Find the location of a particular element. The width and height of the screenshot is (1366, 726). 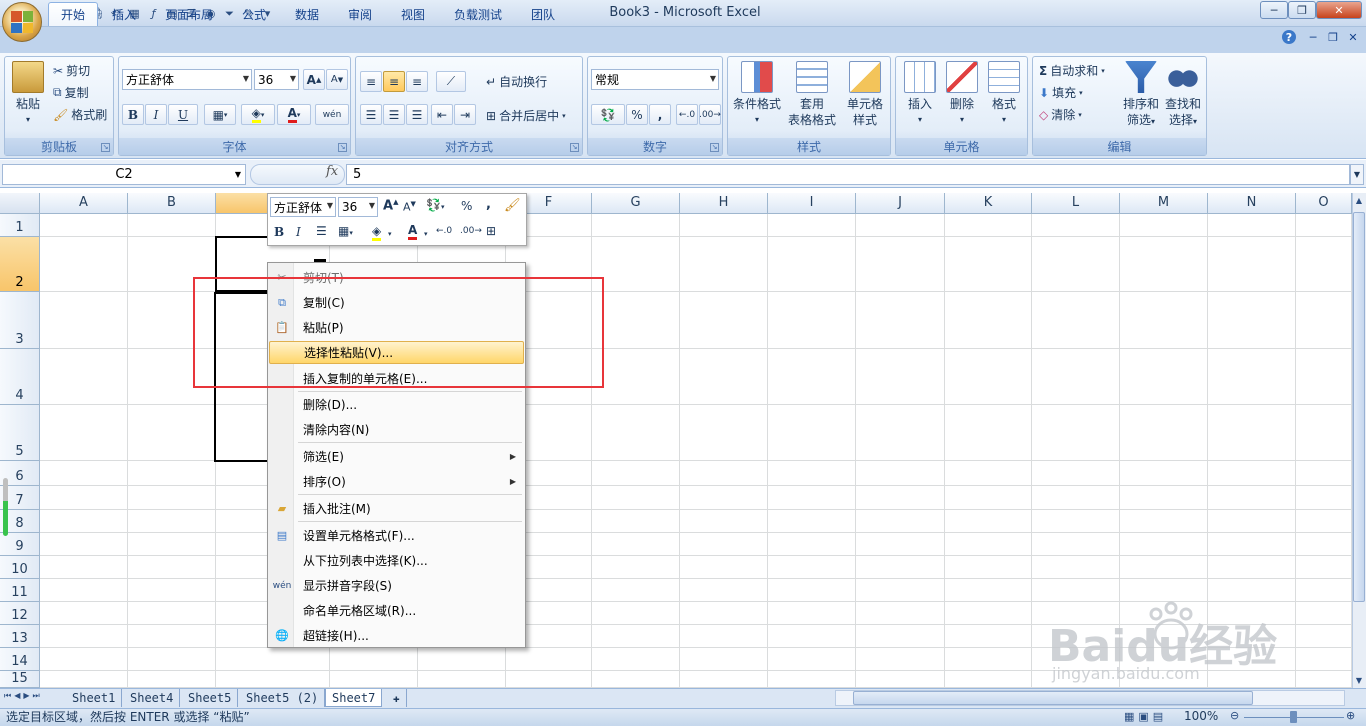

mini-decrease-decimal-icon: .00→ is located at coordinates (471, 231).